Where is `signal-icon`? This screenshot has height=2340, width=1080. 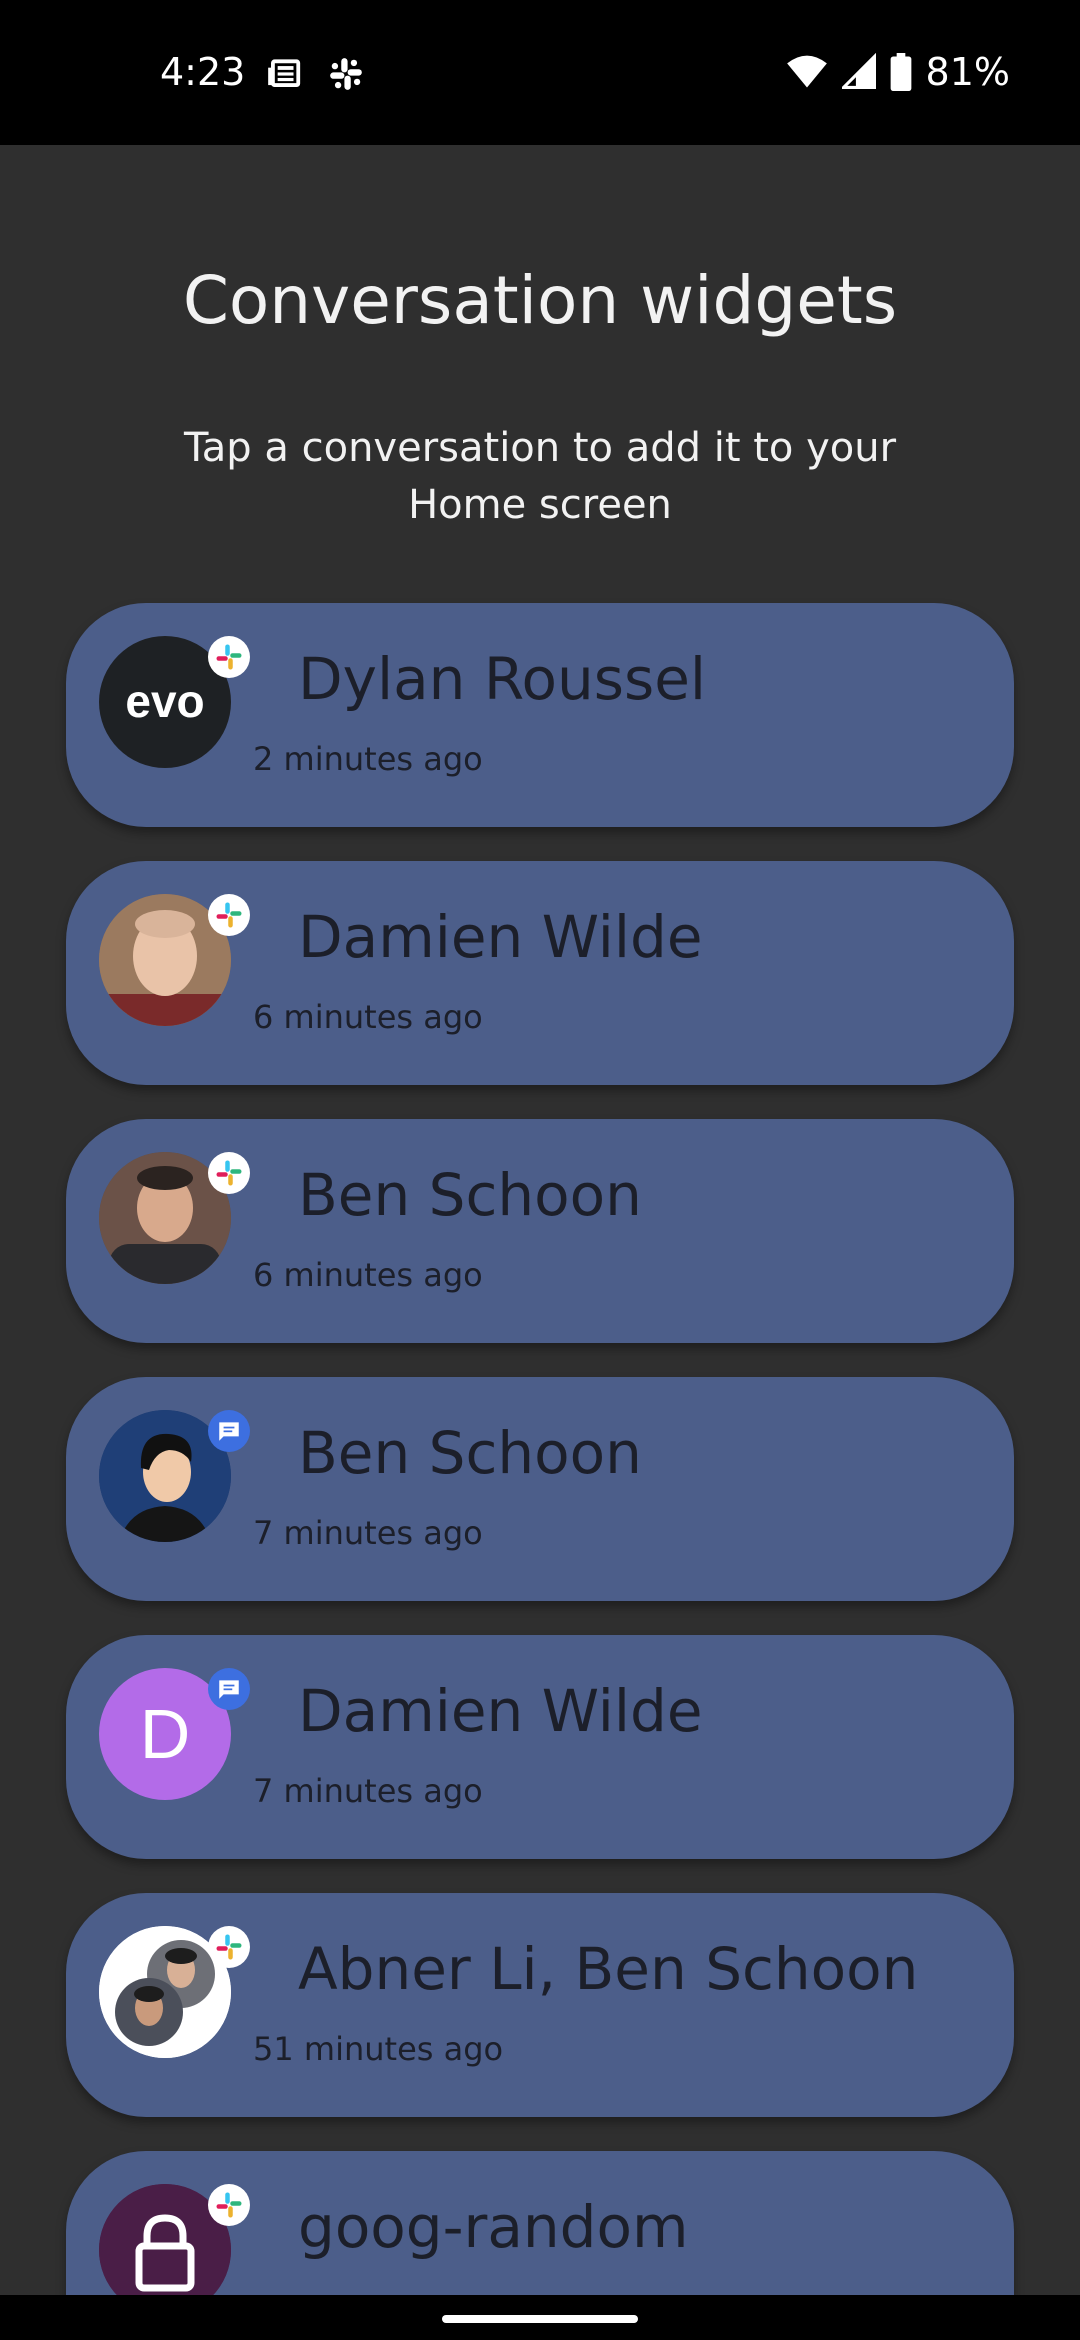
signal-icon is located at coordinates (858, 71).